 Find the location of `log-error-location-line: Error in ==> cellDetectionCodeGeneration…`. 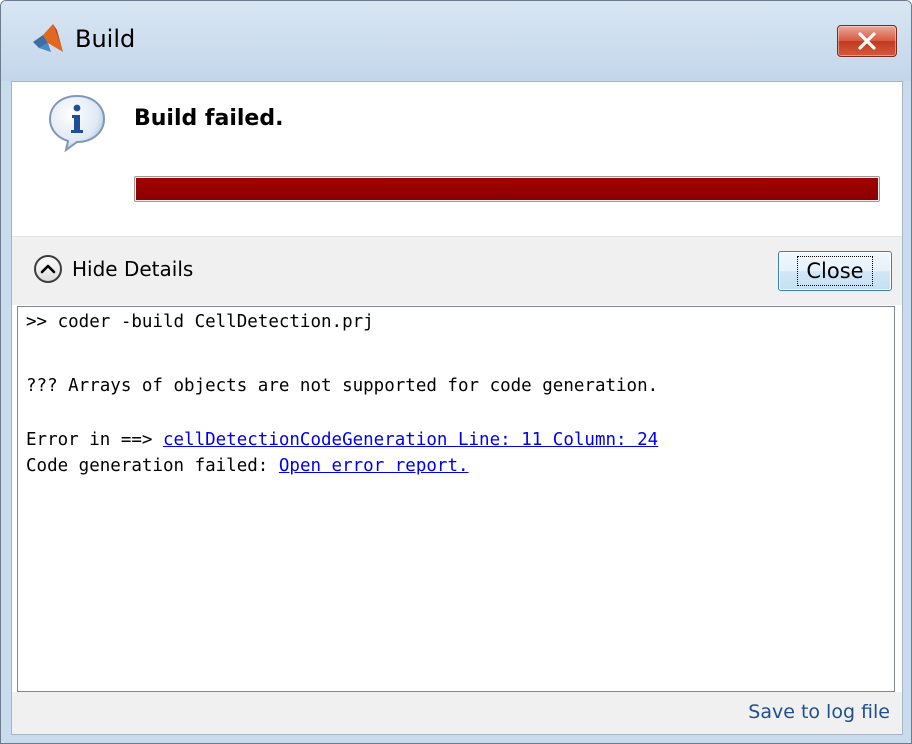

log-error-location-line: Error in ==> cellDetectionCodeGeneration… is located at coordinates (342, 440).